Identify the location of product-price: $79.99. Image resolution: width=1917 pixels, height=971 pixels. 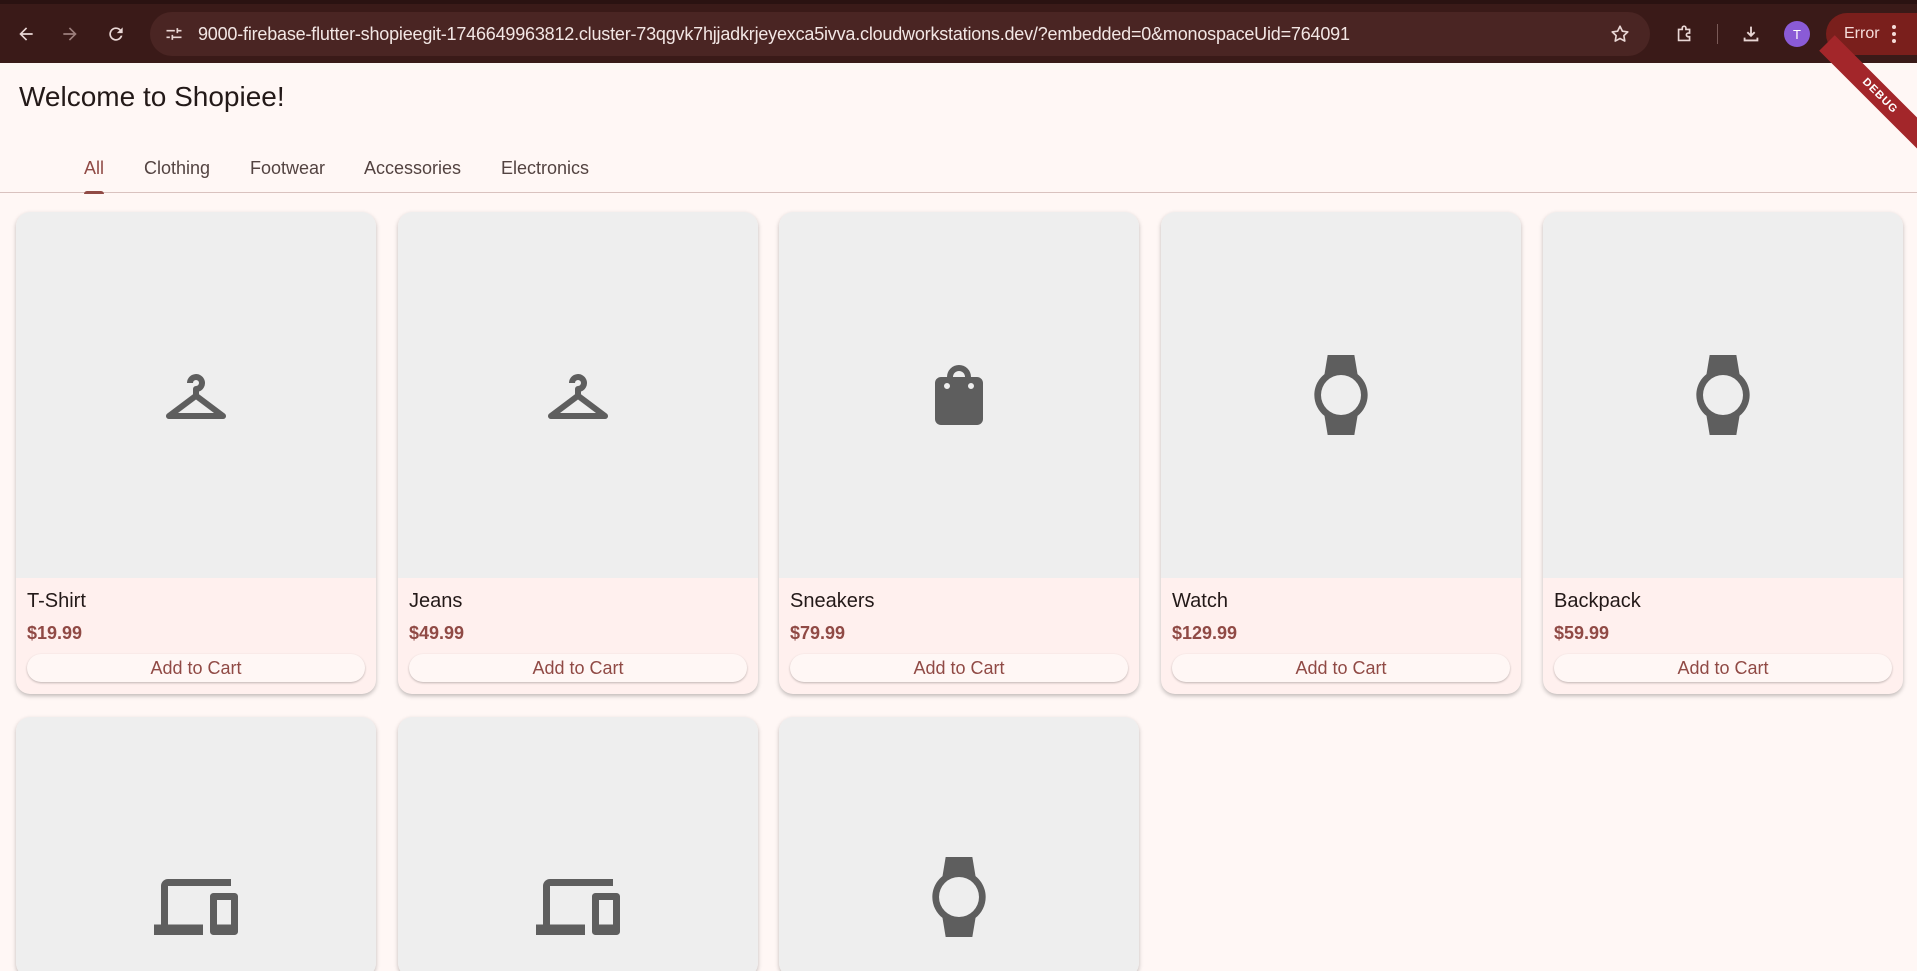
(818, 633).